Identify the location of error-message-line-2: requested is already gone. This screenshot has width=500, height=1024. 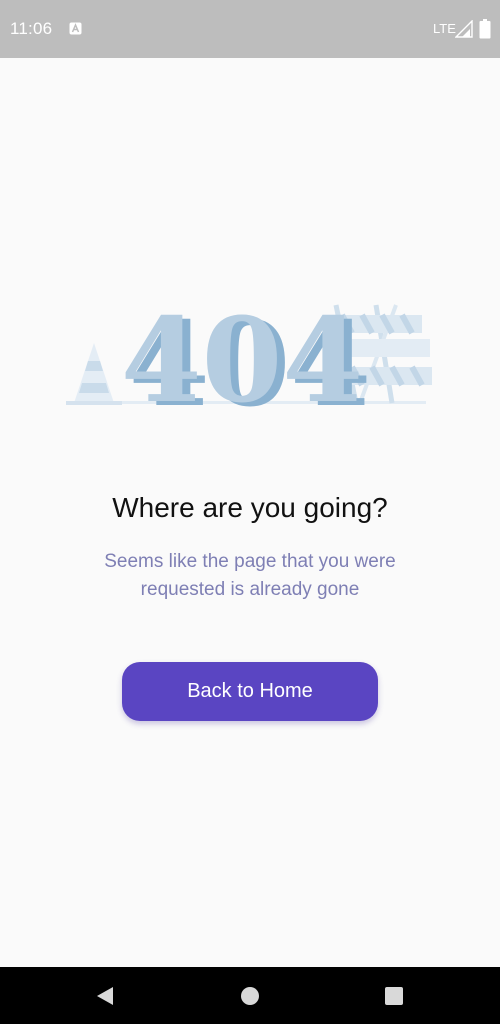
(250, 589).